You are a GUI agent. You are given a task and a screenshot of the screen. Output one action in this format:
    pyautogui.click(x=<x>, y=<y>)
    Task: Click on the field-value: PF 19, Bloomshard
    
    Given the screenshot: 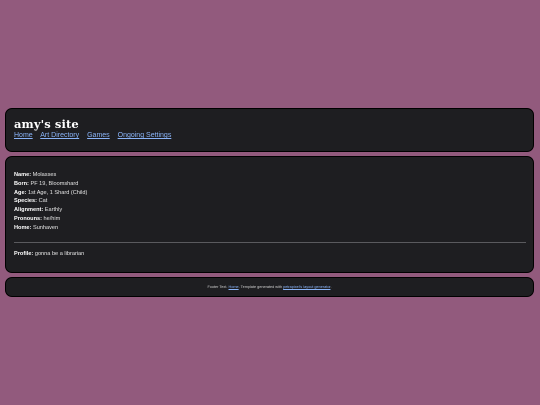 What is the action you would take?
    pyautogui.click(x=53, y=183)
    